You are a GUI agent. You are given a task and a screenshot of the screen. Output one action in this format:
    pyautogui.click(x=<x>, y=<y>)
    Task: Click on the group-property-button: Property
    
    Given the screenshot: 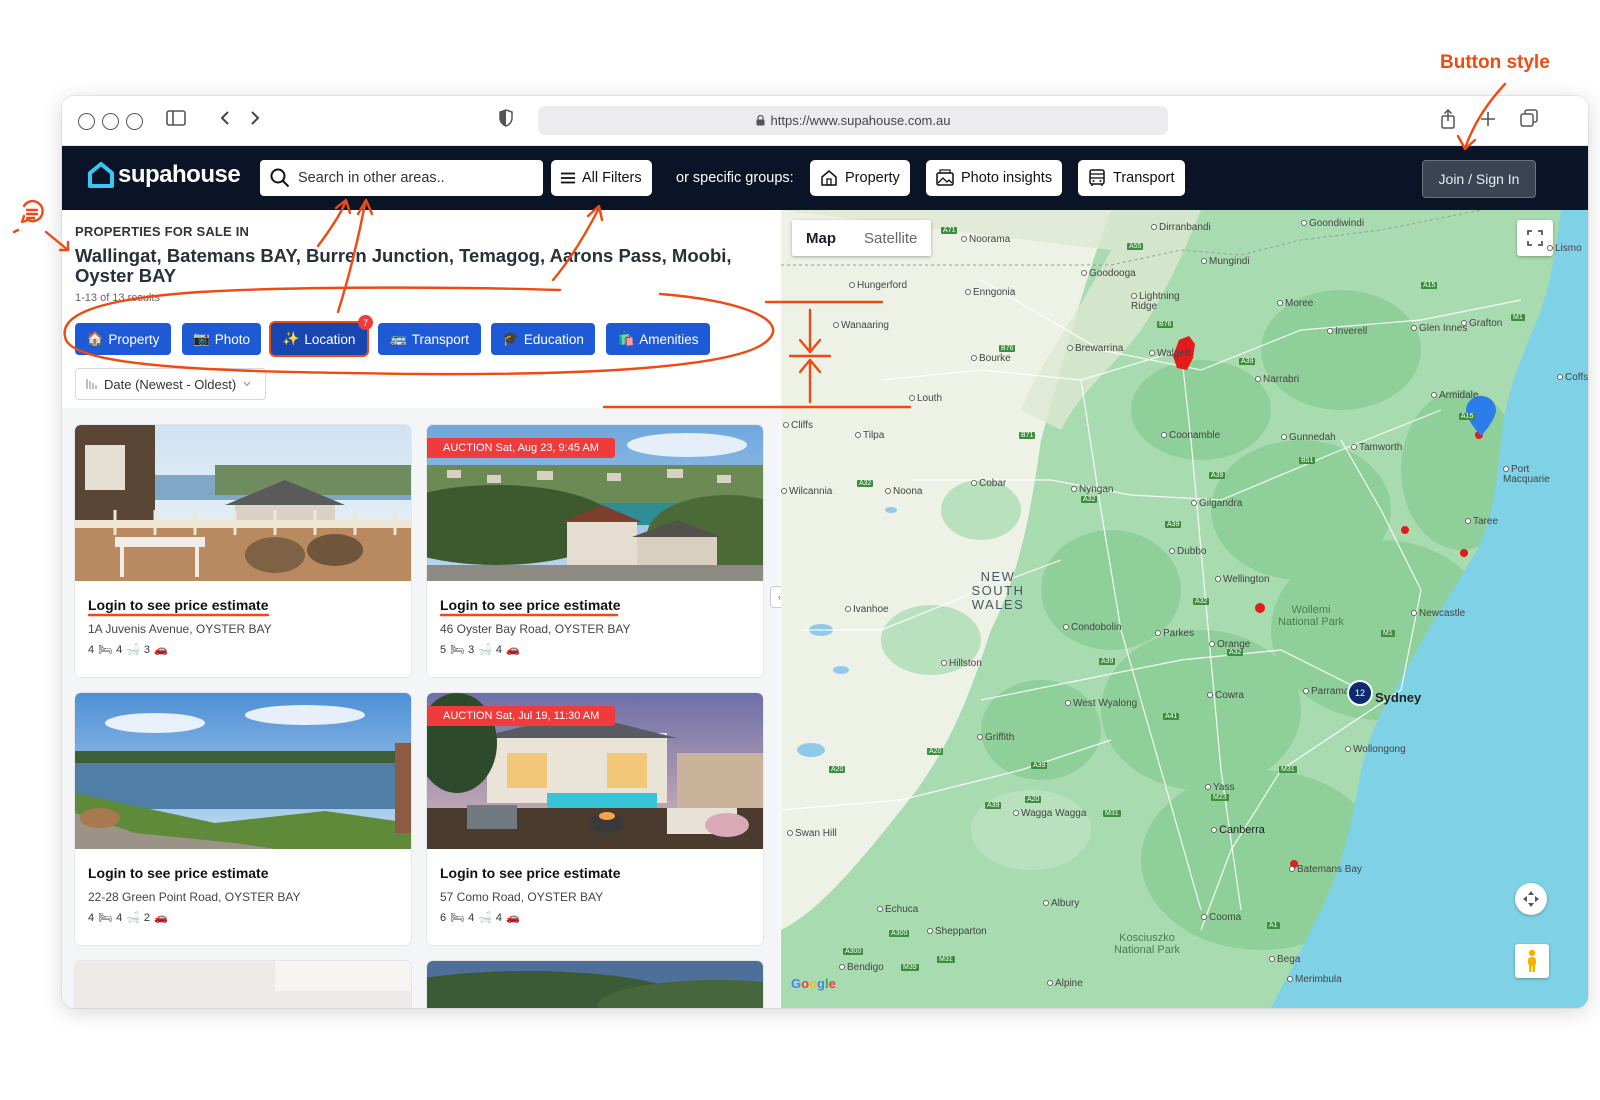 What is the action you would take?
    pyautogui.click(x=860, y=178)
    